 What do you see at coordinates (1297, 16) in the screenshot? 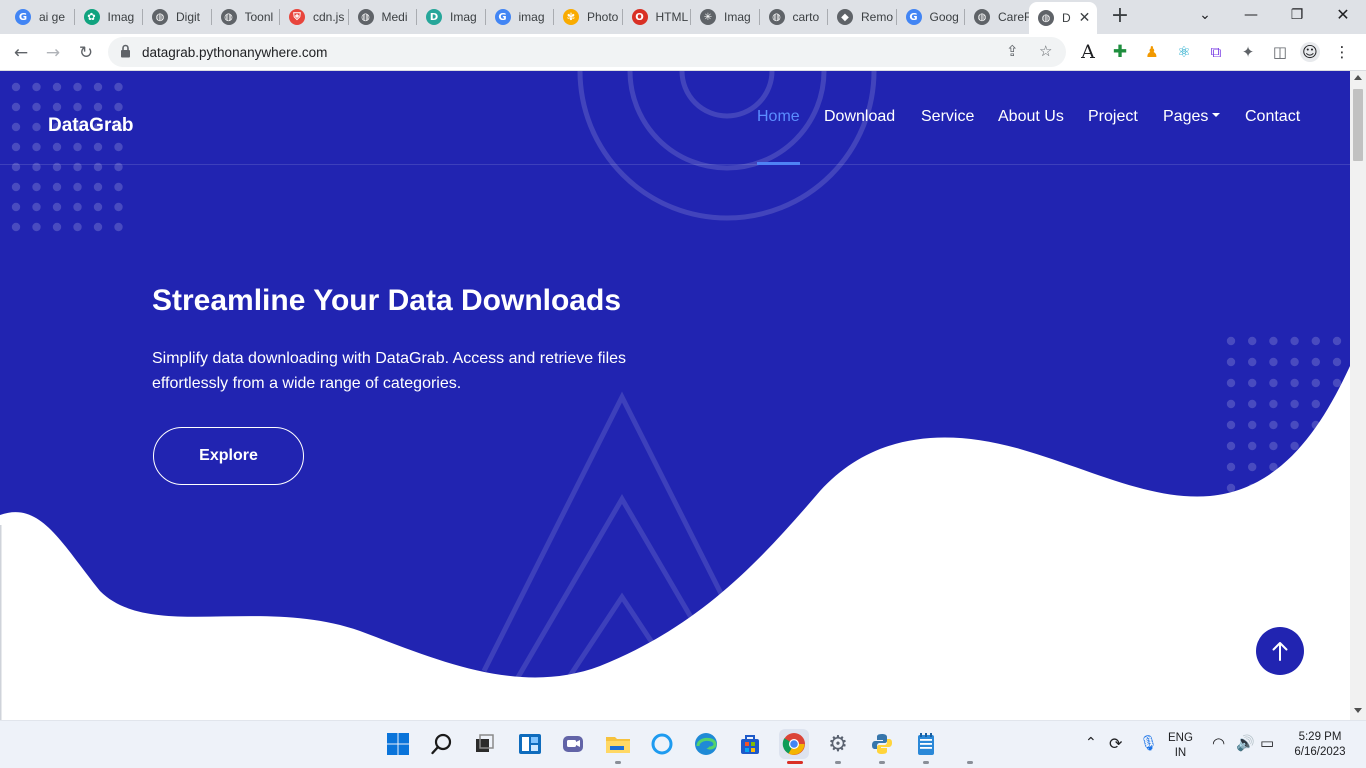
I see `restore-button: ❐` at bounding box center [1297, 16].